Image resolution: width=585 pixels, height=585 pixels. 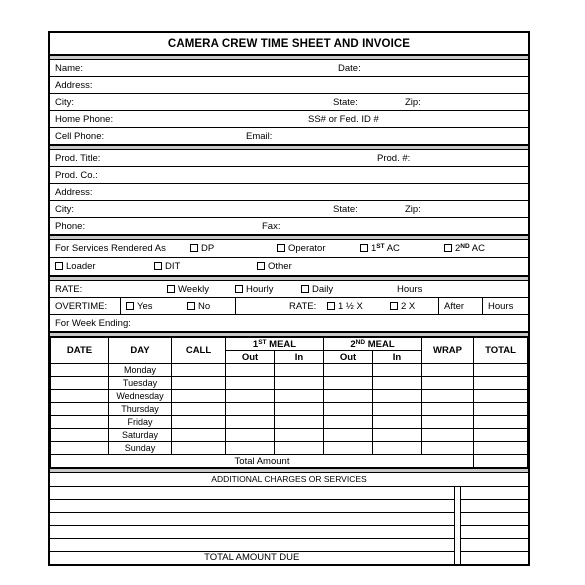 I want to click on checkbox-ot-2x: 2 X, so click(x=402, y=306).